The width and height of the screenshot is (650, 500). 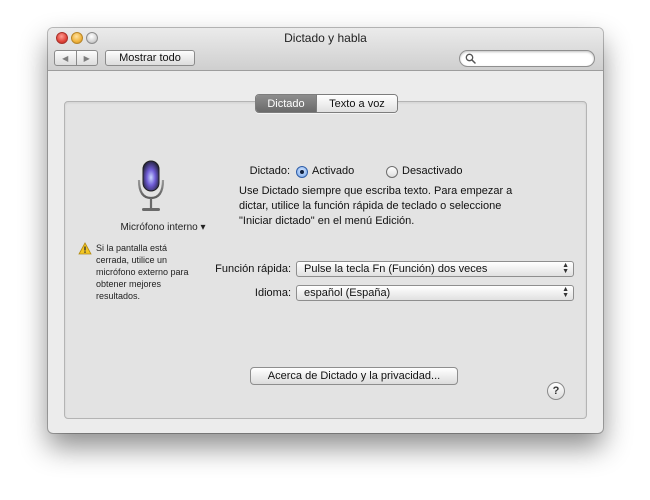 I want to click on back-button: ◀, so click(x=65, y=58).